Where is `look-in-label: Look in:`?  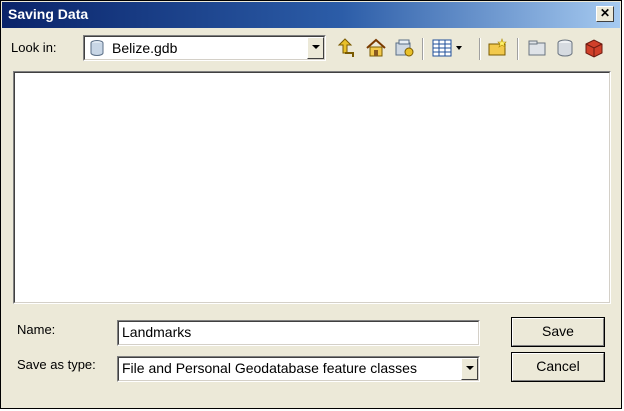
look-in-label: Look in: is located at coordinates (34, 47).